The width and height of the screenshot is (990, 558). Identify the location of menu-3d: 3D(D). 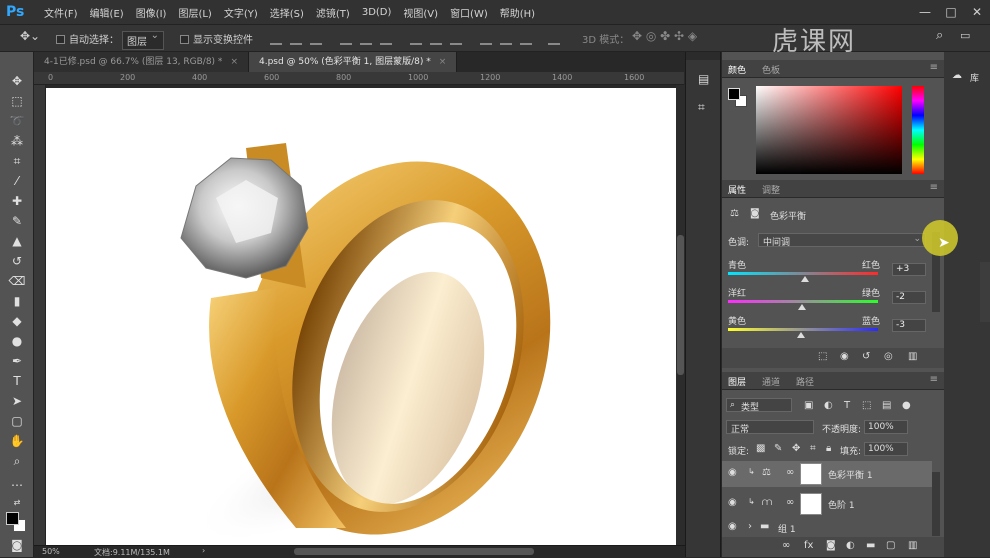
(377, 12).